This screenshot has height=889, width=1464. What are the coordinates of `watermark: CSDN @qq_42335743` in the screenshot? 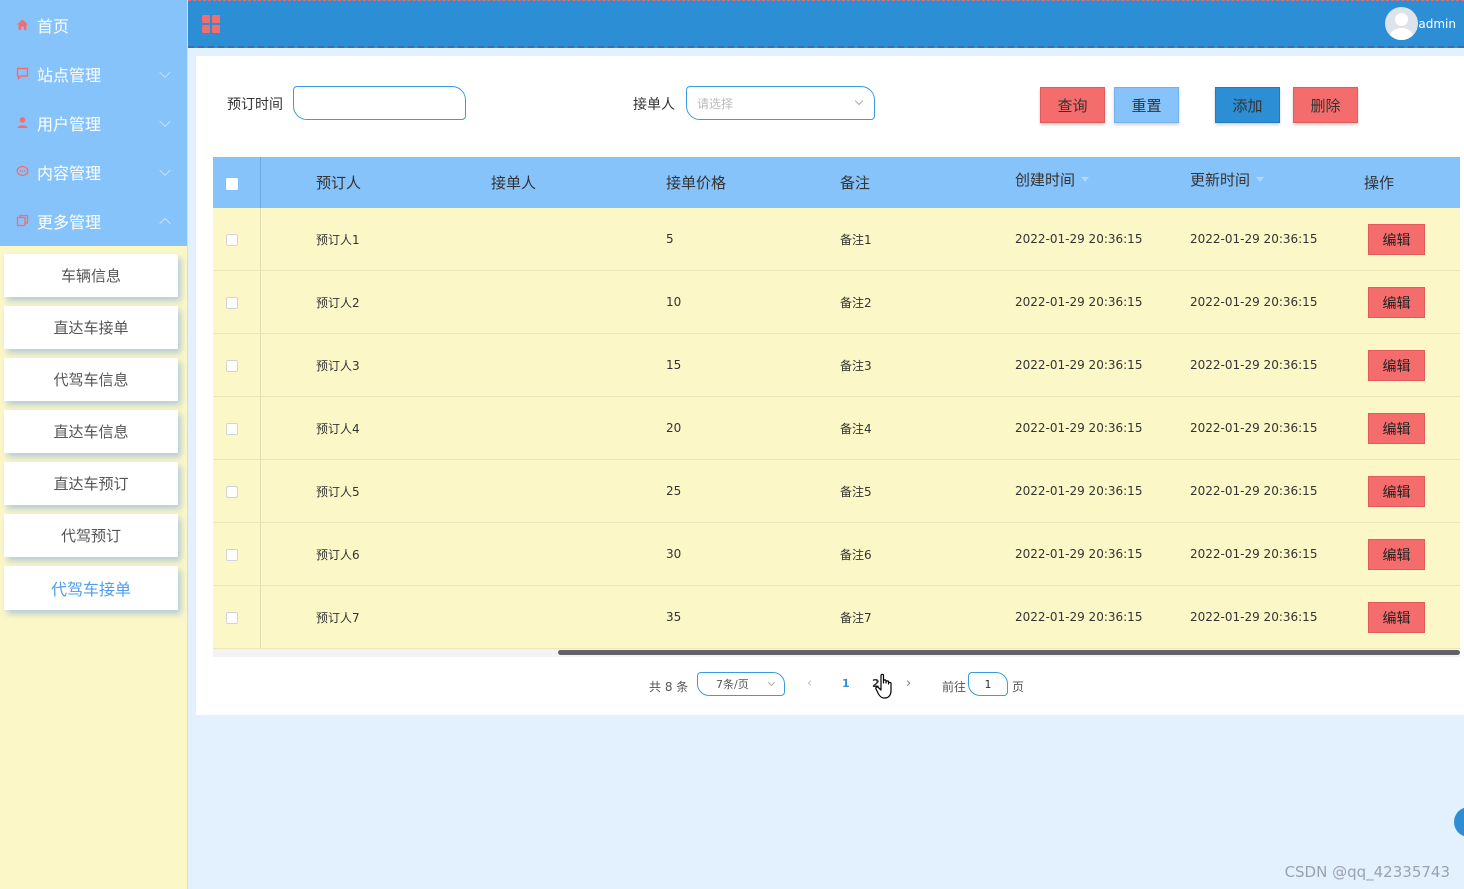 It's located at (1367, 872).